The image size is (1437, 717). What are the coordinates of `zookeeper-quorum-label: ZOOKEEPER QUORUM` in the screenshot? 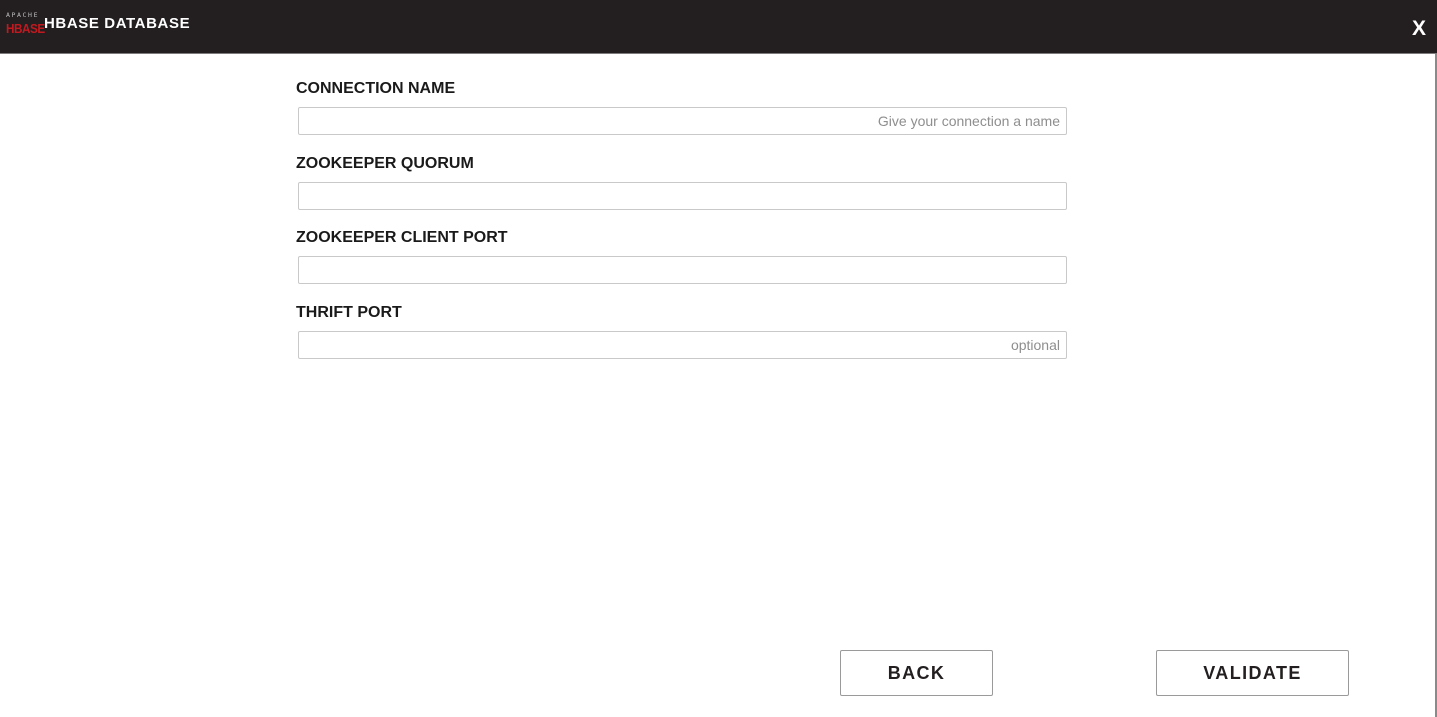 It's located at (385, 163).